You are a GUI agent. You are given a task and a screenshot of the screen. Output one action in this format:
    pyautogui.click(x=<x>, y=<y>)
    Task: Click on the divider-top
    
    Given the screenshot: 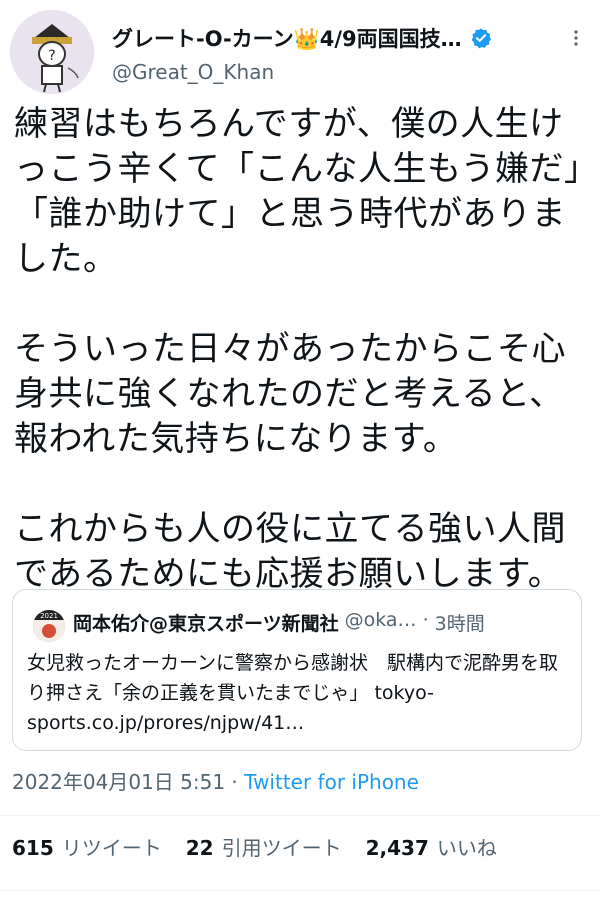 What is the action you would take?
    pyautogui.click(x=300, y=815)
    